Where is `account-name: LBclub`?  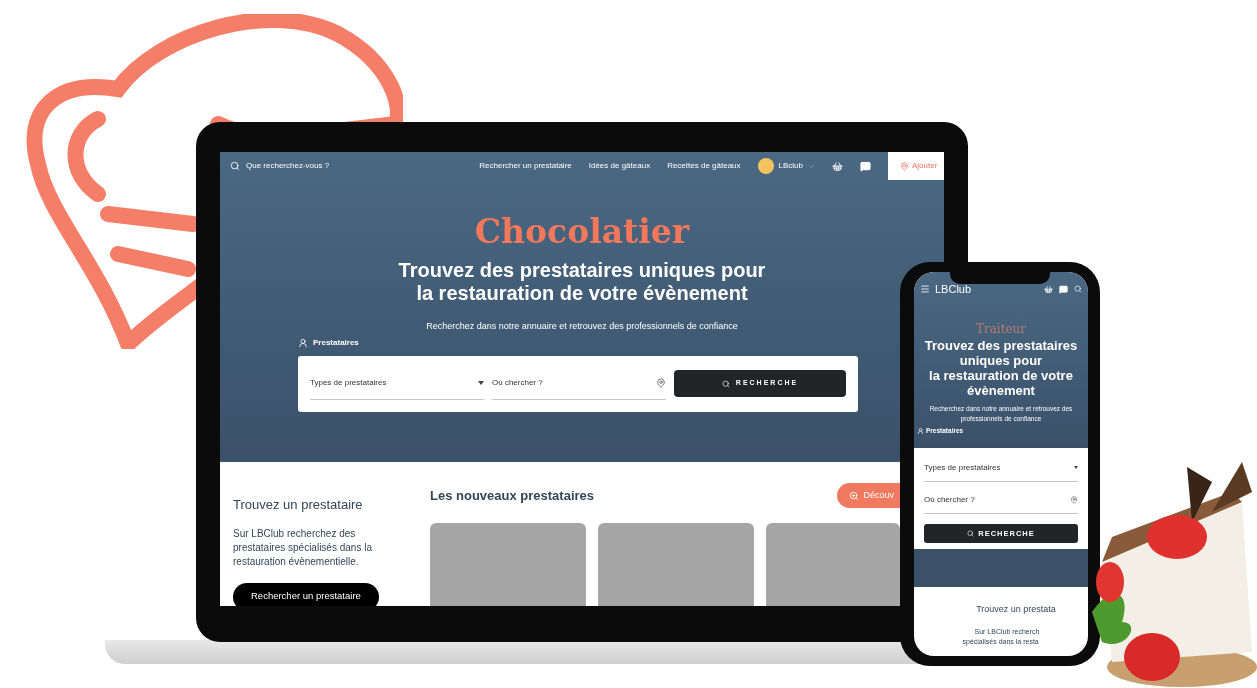 account-name: LBclub is located at coordinates (790, 166).